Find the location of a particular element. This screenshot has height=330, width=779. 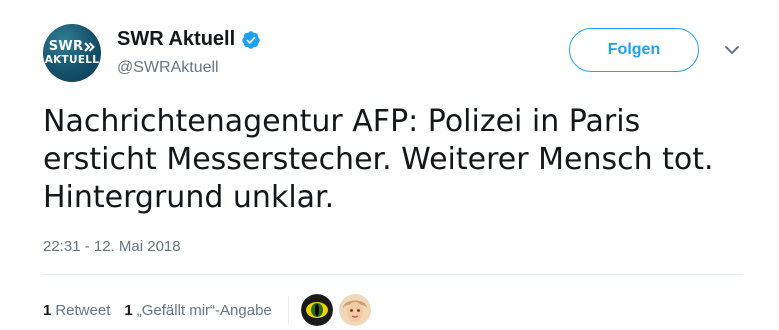

retweet-stat: 1 Retweet is located at coordinates (76, 310).